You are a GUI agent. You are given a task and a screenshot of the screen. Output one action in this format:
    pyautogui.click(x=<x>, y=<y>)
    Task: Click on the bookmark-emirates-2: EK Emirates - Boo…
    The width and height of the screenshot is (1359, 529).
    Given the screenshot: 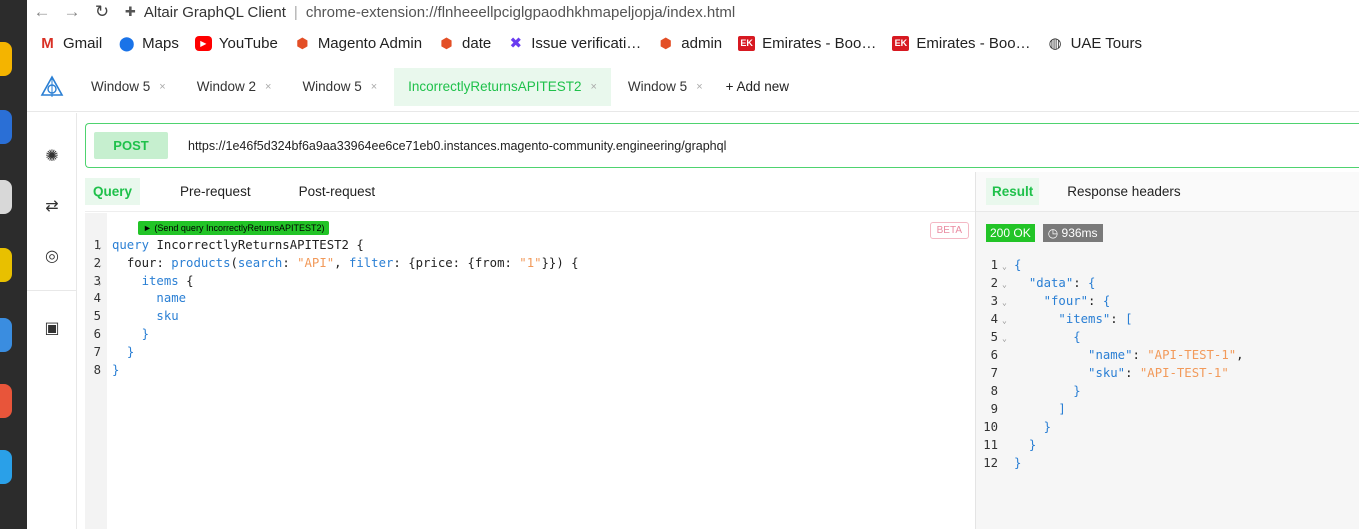 What is the action you would take?
    pyautogui.click(x=961, y=43)
    